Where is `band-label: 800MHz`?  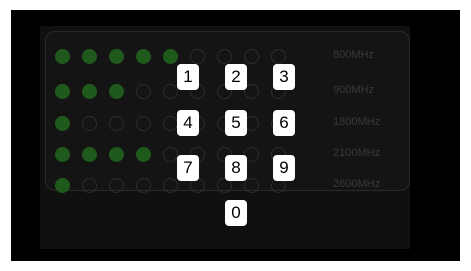
band-label: 800MHz is located at coordinates (353, 55).